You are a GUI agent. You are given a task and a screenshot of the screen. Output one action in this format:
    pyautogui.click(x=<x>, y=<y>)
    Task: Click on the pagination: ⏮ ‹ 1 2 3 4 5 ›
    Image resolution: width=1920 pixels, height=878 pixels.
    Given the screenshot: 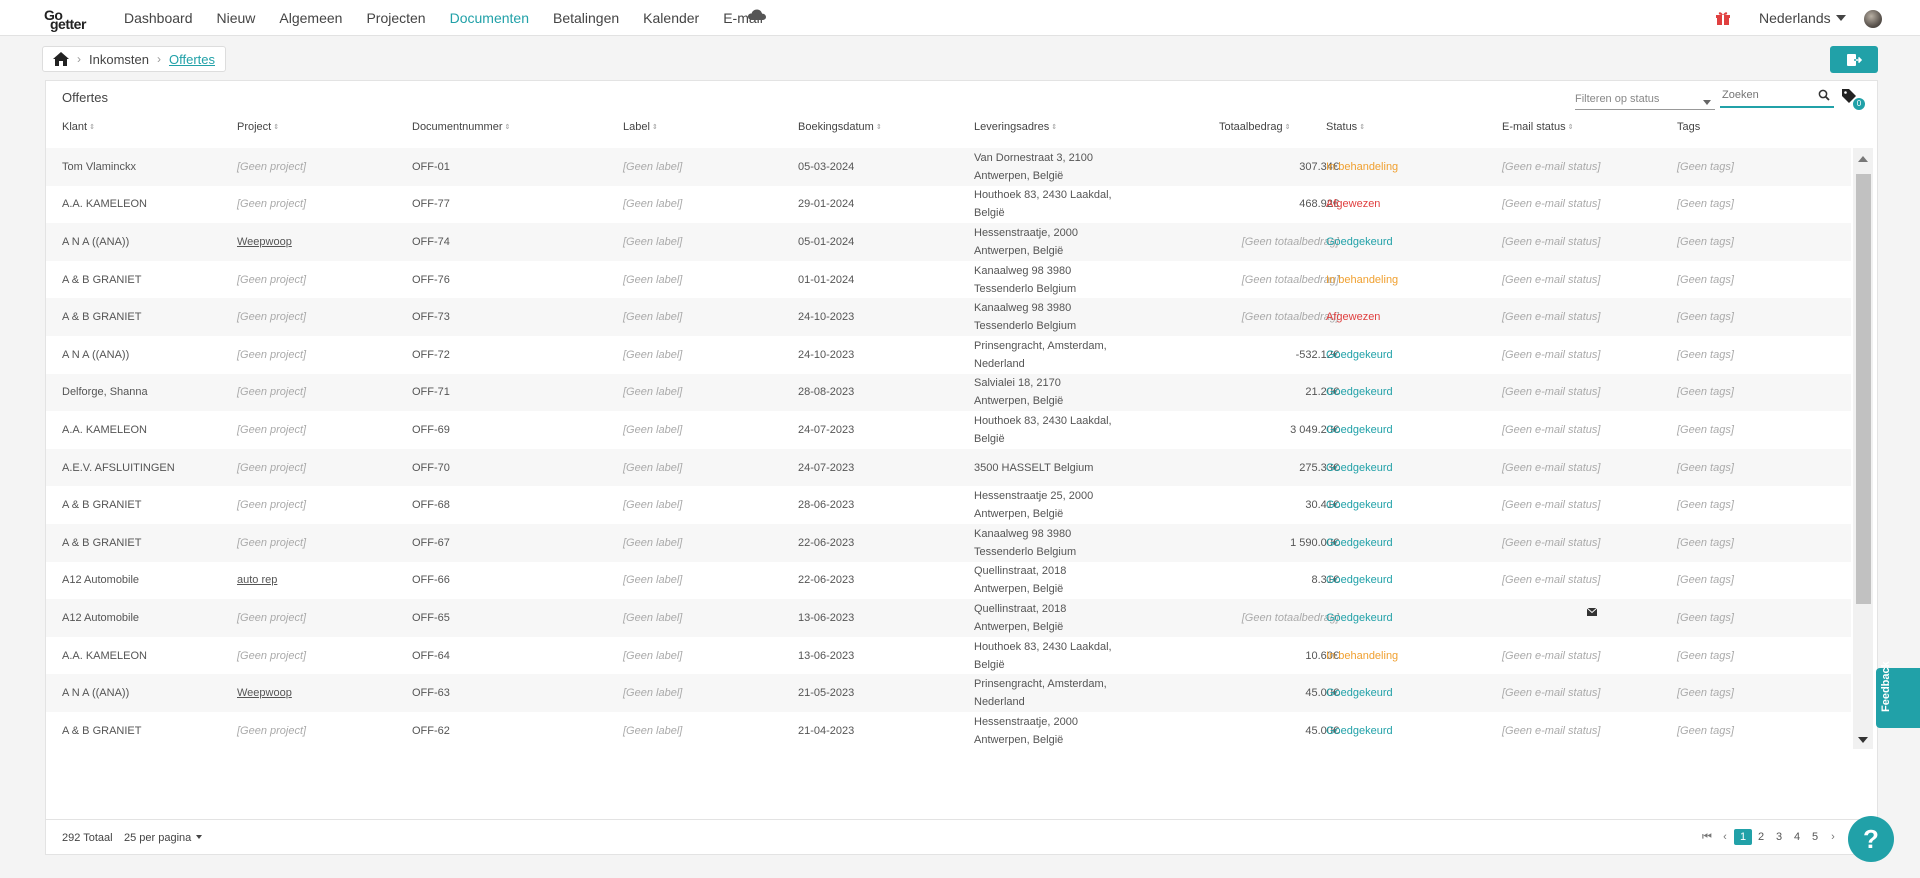 What is the action you would take?
    pyautogui.click(x=1770, y=837)
    